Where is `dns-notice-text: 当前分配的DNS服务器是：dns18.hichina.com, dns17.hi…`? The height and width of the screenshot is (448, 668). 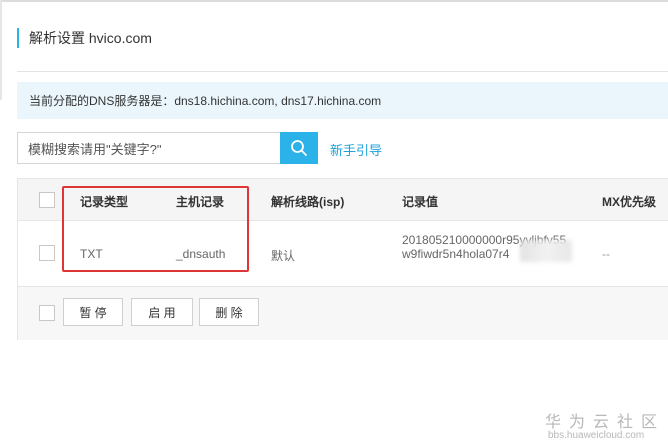
dns-notice-text: 当前分配的DNS服务器是：dns18.hichina.com, dns17.hi… is located at coordinates (205, 101).